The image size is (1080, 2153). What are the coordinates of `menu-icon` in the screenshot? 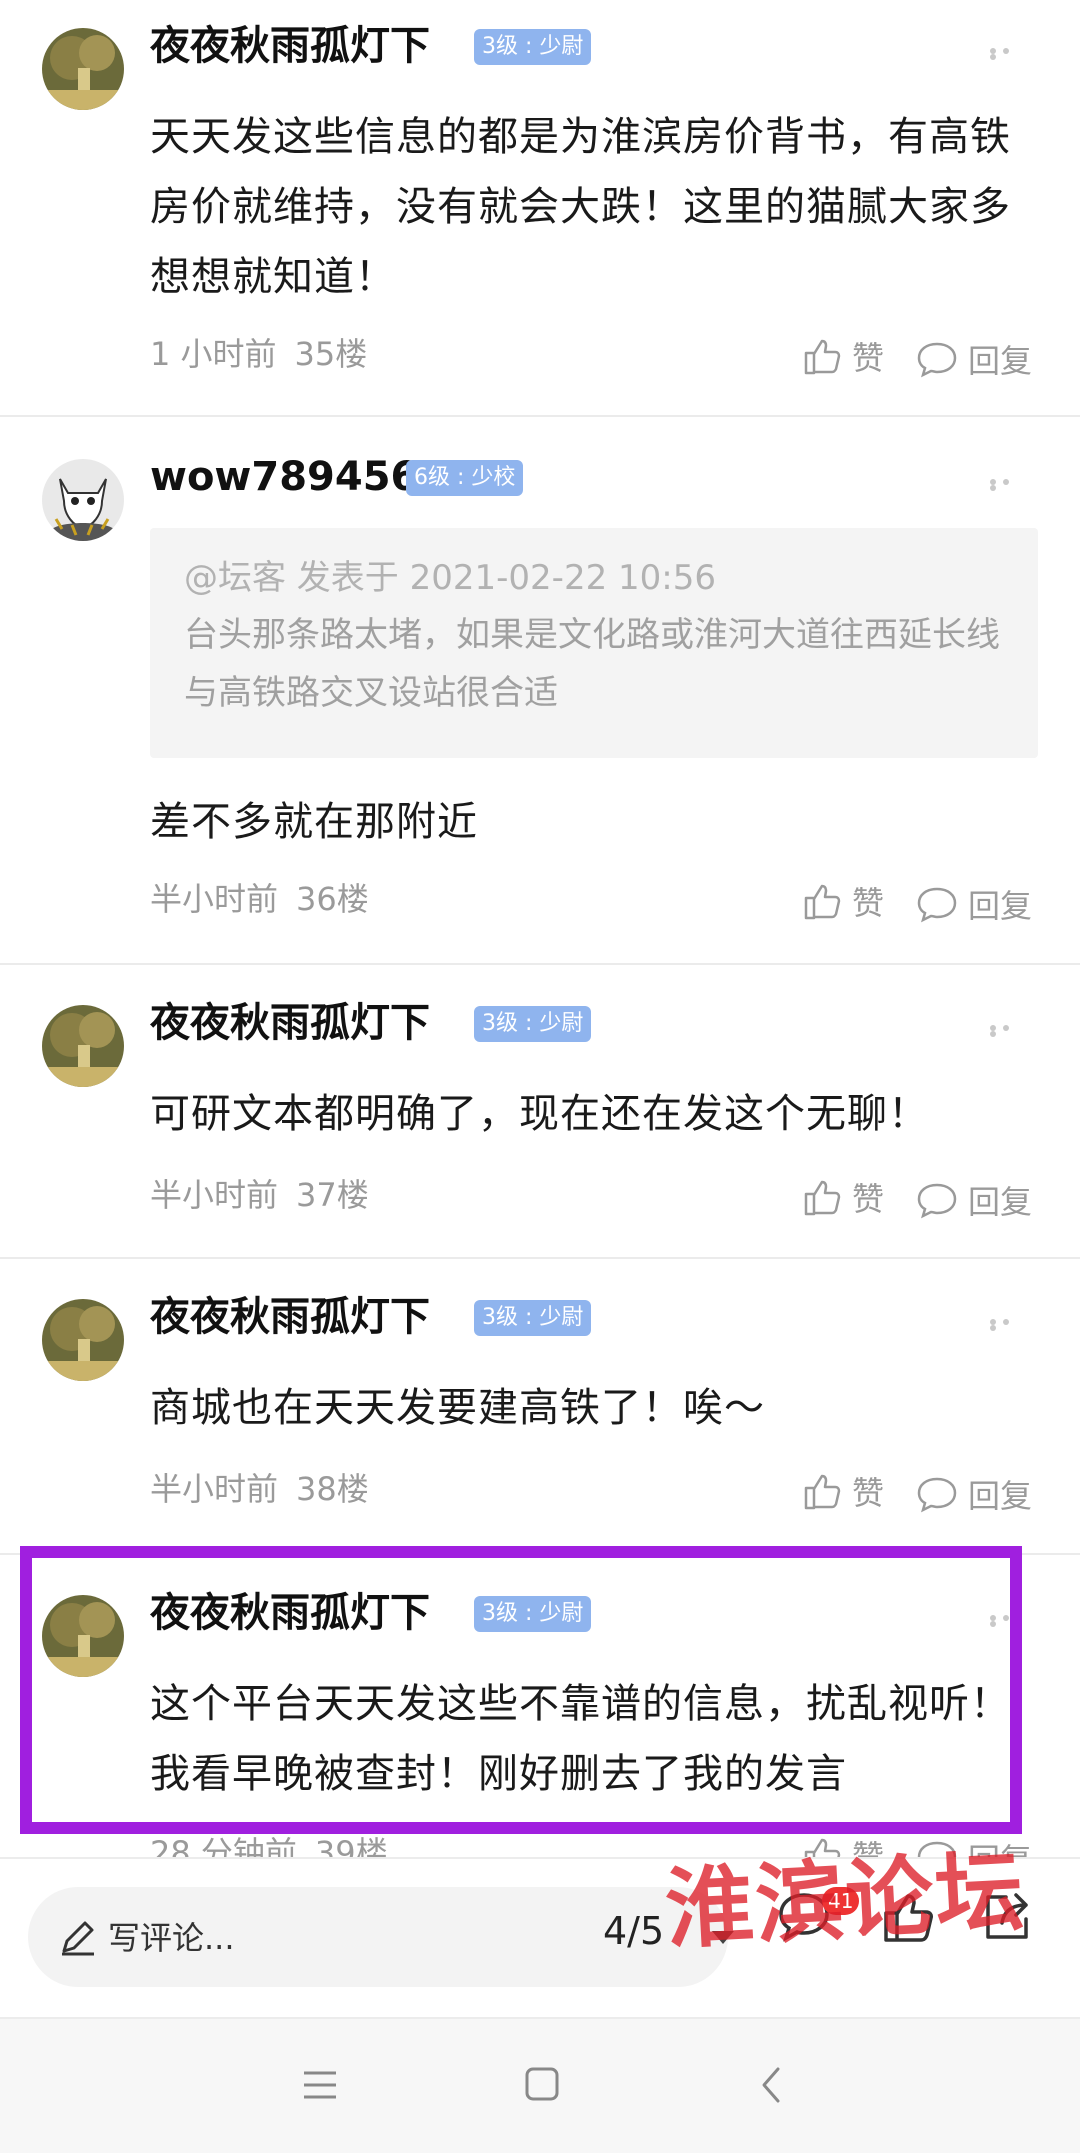 It's located at (320, 2085).